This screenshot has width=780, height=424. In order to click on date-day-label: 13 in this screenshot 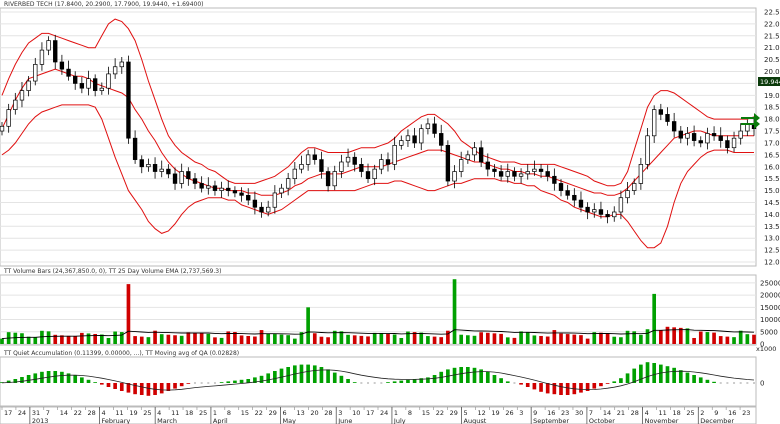, I will do `click(300, 413)`.